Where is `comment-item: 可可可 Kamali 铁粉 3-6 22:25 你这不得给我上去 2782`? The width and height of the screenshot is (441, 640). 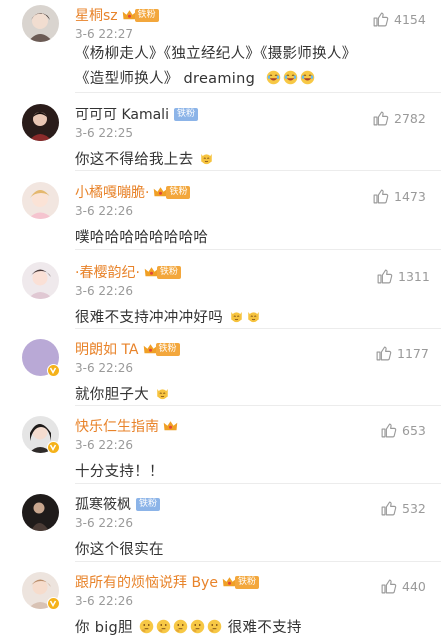 comment-item: 可可可 Kamali 铁粉 3-6 22:25 你这不得给我上去 2782 is located at coordinates (220, 140).